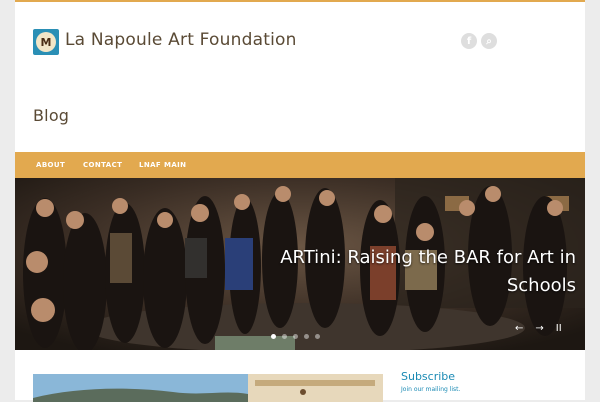 The height and width of the screenshot is (402, 600). What do you see at coordinates (559, 328) in the screenshot?
I see `pause-icon: II` at bounding box center [559, 328].